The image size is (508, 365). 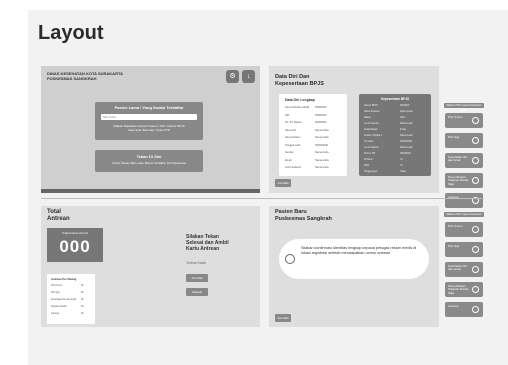 I want to click on agency-line-2: PUSKESMAS SANGKRAH, so click(x=72, y=78).